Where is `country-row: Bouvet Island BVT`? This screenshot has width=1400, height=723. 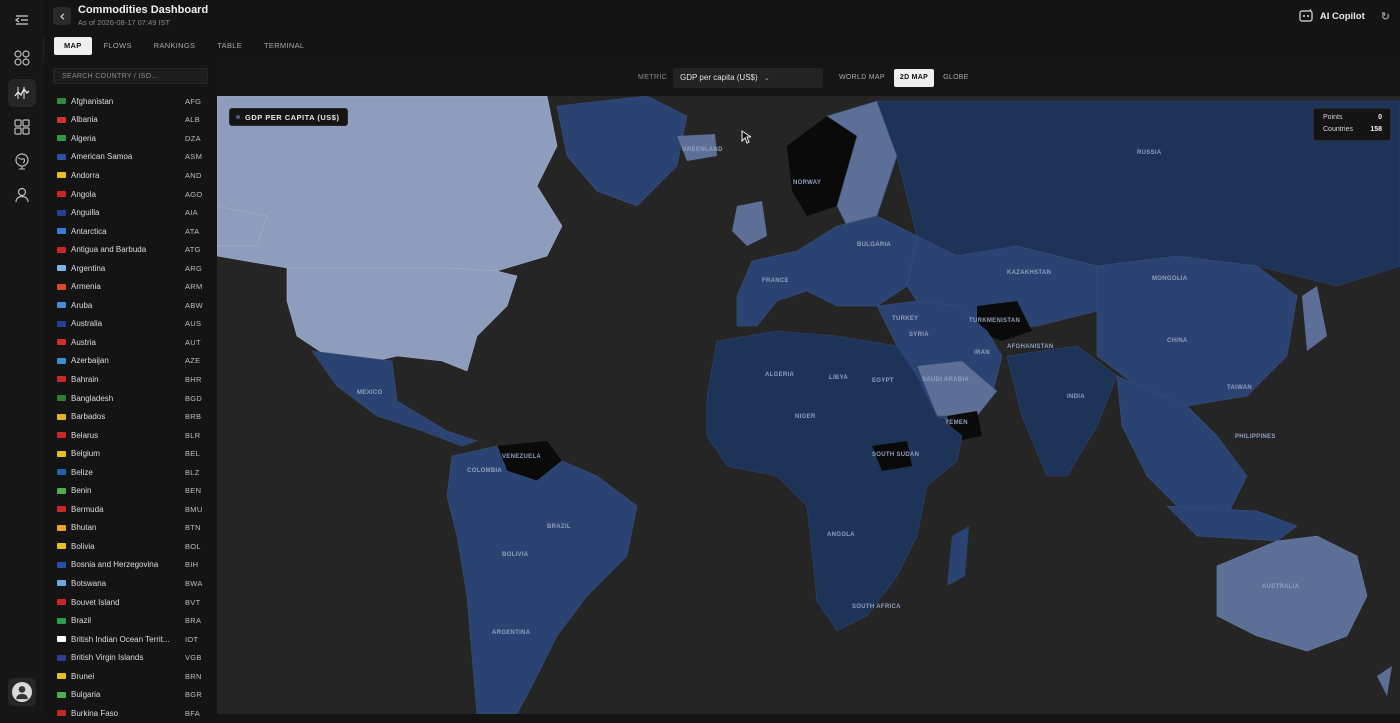 country-row: Bouvet Island BVT is located at coordinates (130, 602).